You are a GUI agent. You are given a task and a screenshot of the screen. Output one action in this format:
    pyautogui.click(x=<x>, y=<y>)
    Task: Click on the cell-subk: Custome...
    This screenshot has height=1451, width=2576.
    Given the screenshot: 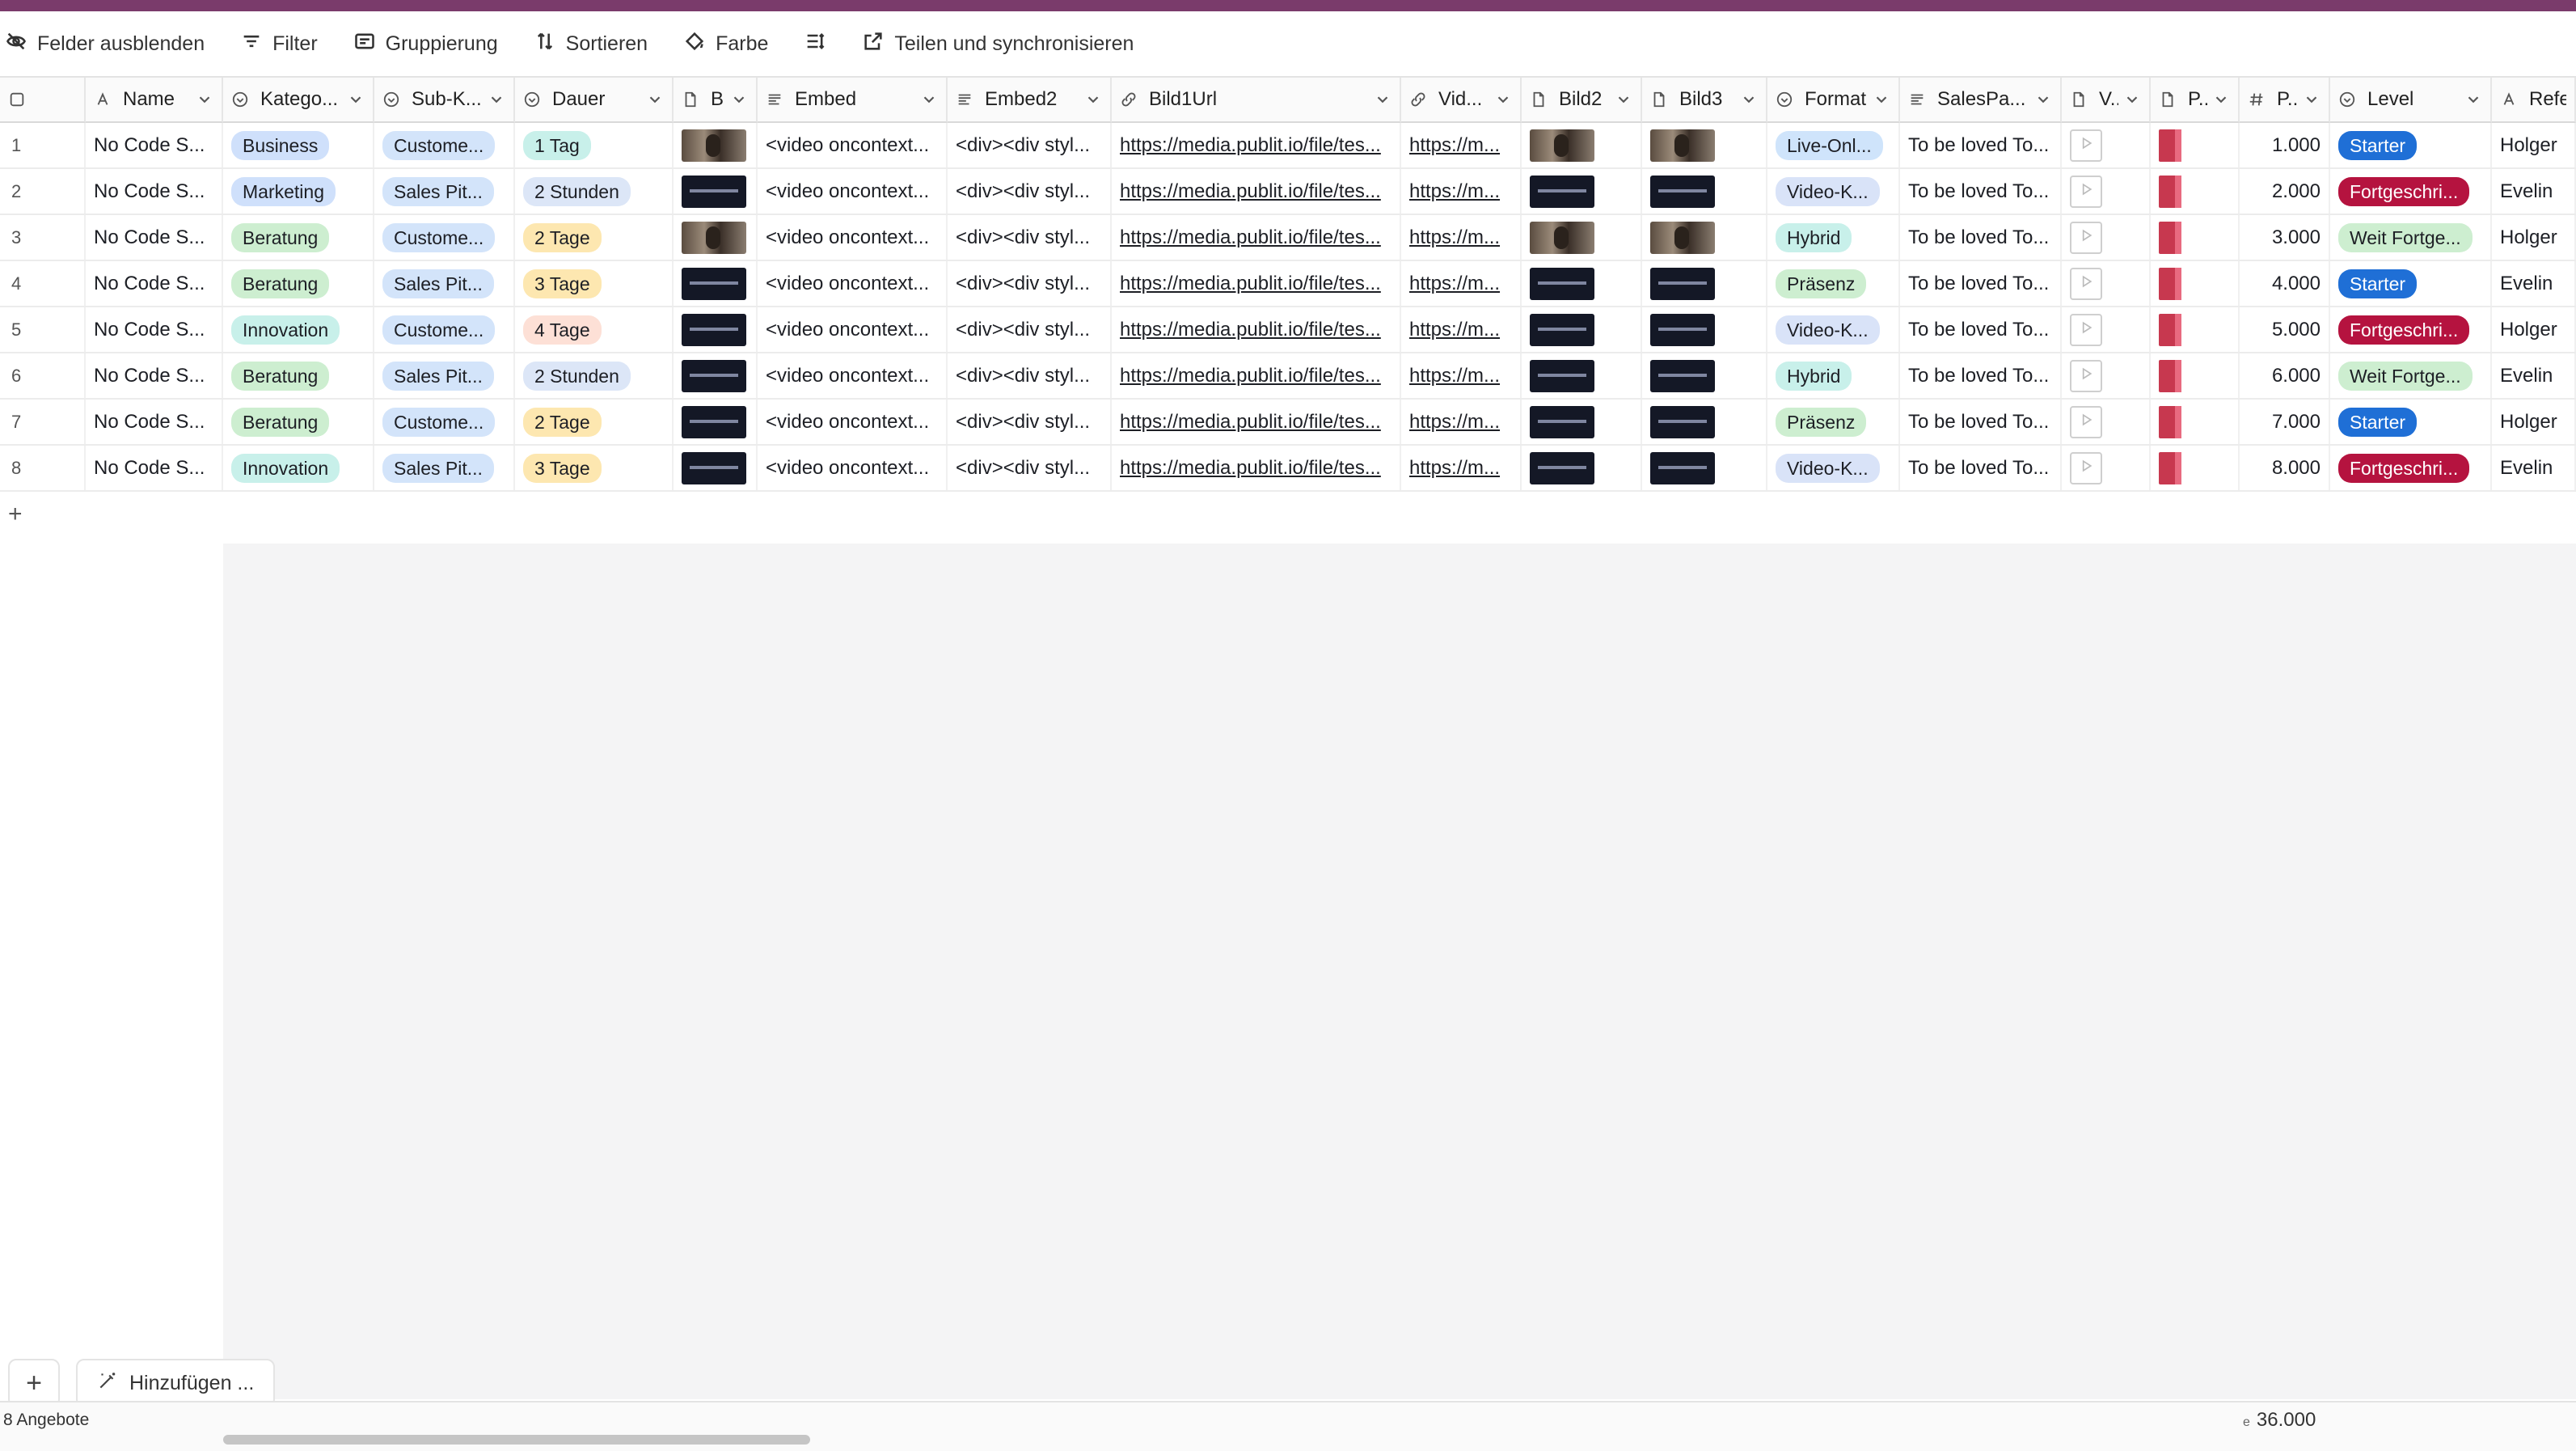 What is the action you would take?
    pyautogui.click(x=444, y=145)
    